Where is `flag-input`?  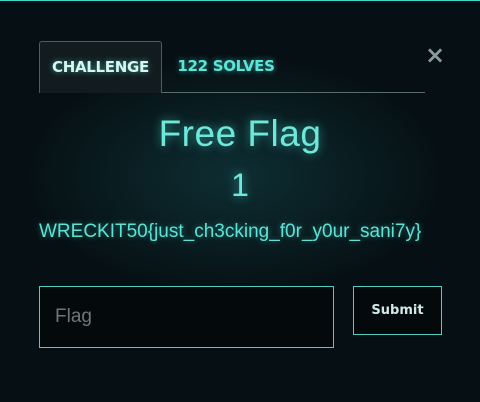 flag-input is located at coordinates (186, 317).